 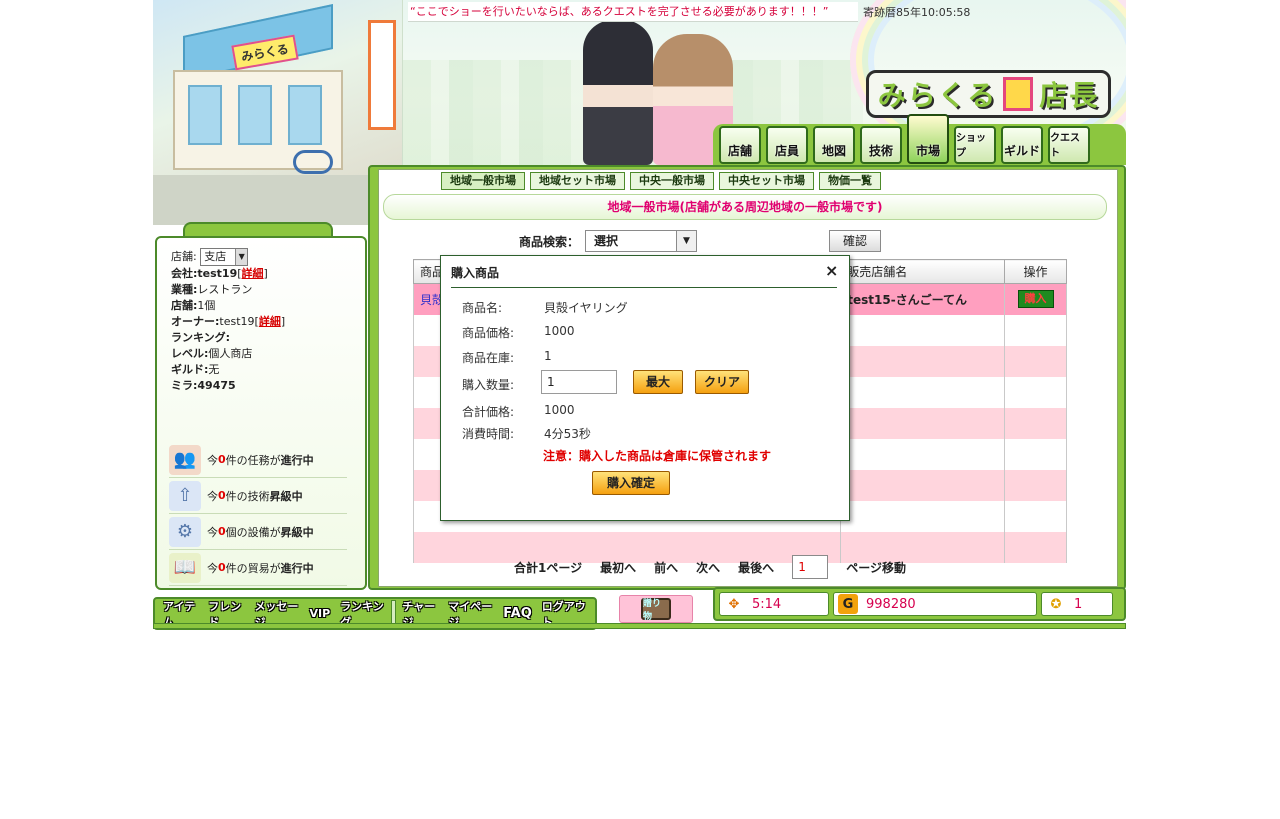 I want to click on mira-value: 49475, so click(x=216, y=385).